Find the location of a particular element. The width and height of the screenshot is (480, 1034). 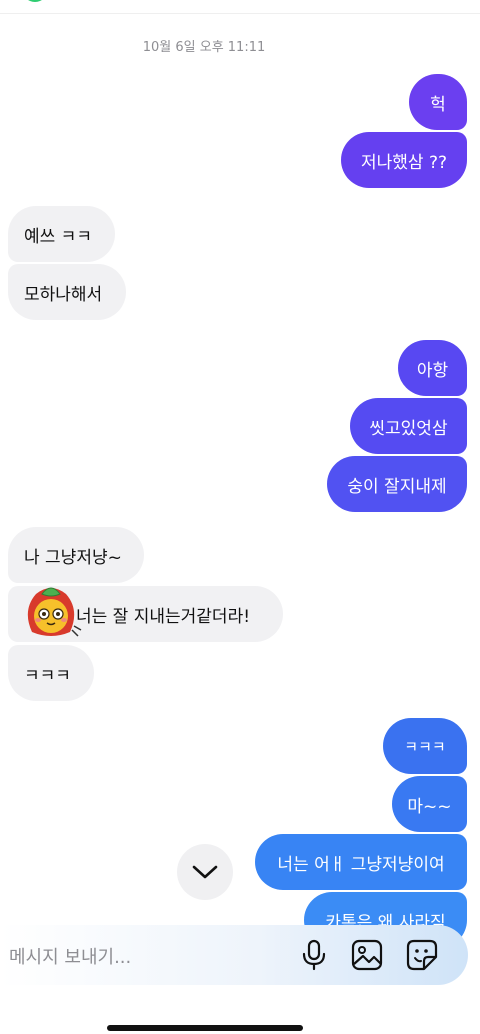

microphone-icon is located at coordinates (314, 955).